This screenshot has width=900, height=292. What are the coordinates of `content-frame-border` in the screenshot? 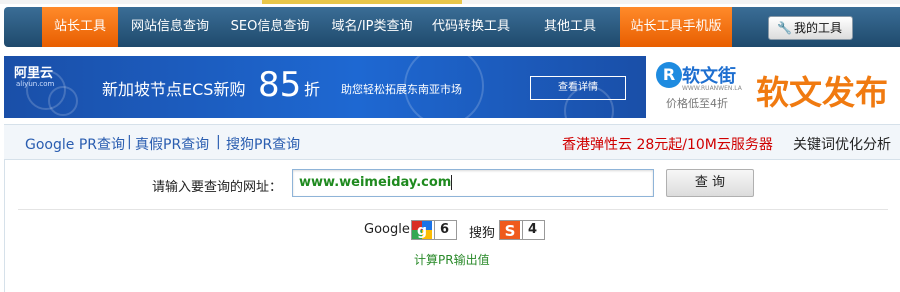 It's located at (4, 226).